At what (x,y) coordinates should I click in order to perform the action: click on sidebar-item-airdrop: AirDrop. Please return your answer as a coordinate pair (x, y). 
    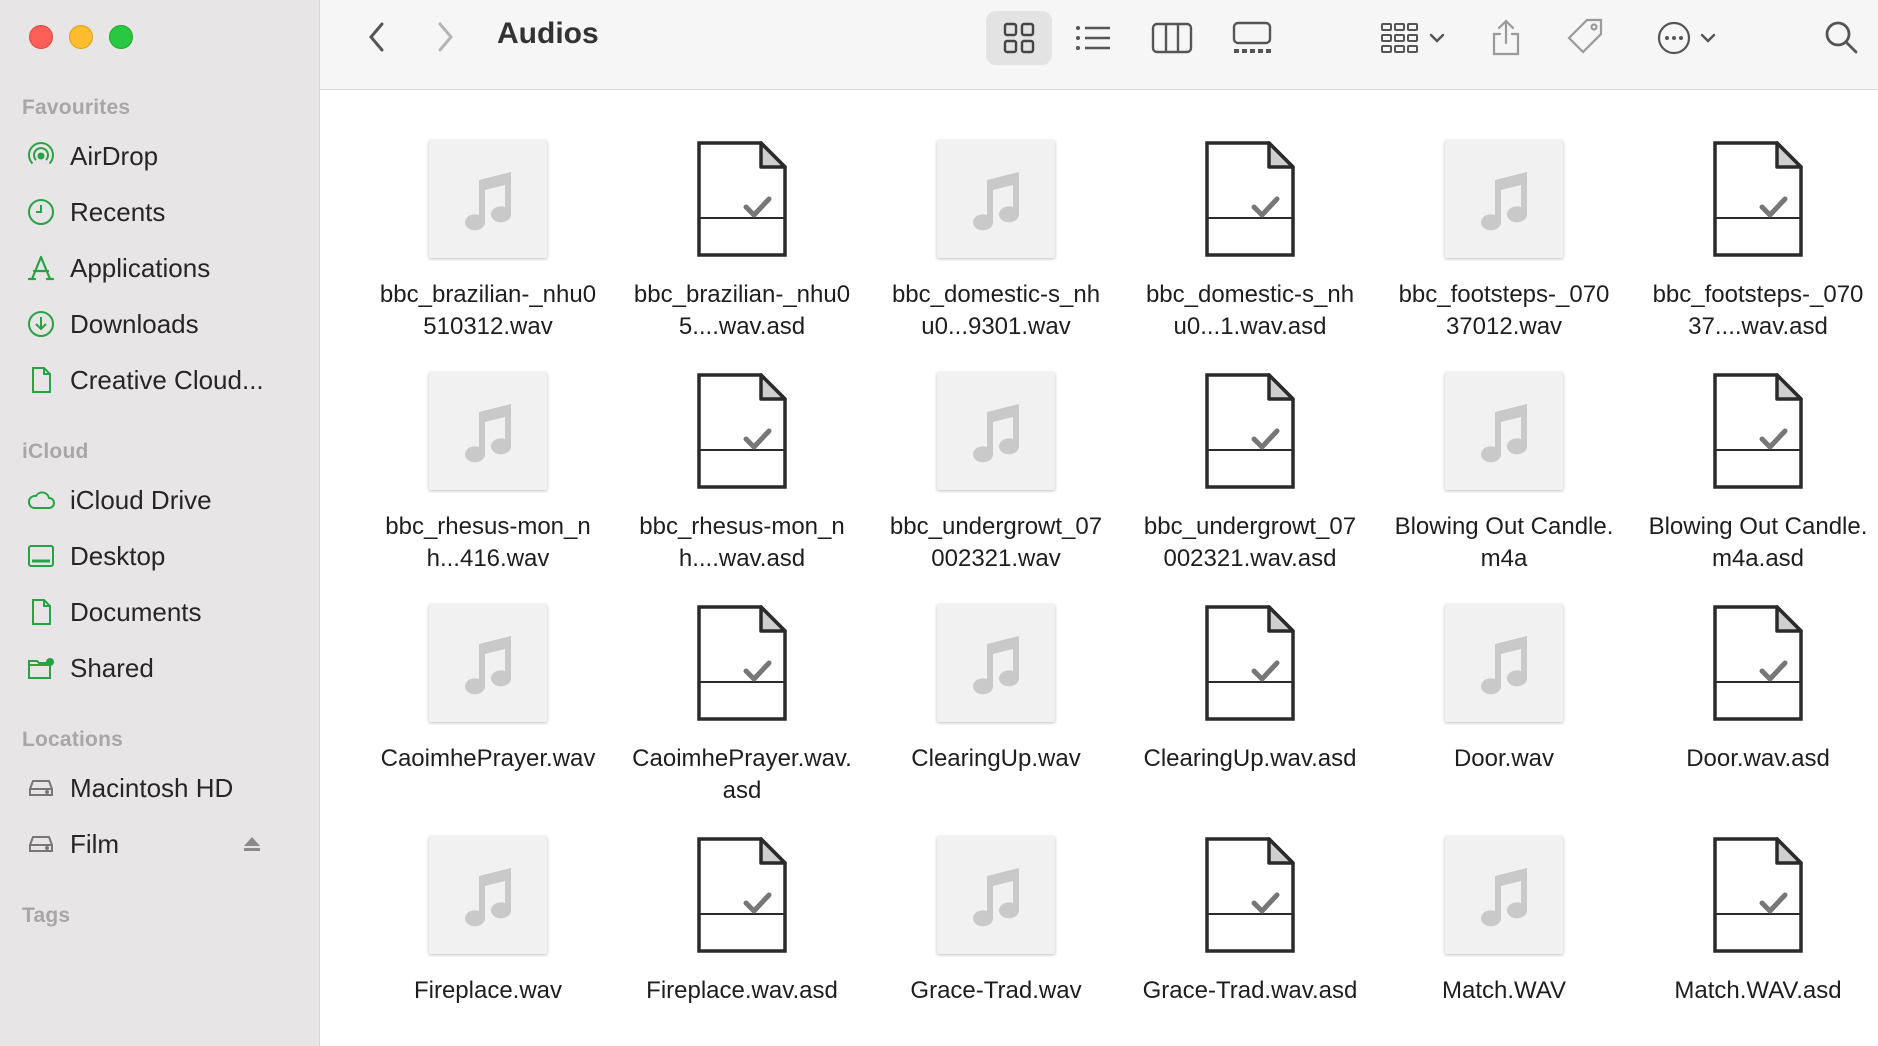
    Looking at the image, I should click on (159, 156).